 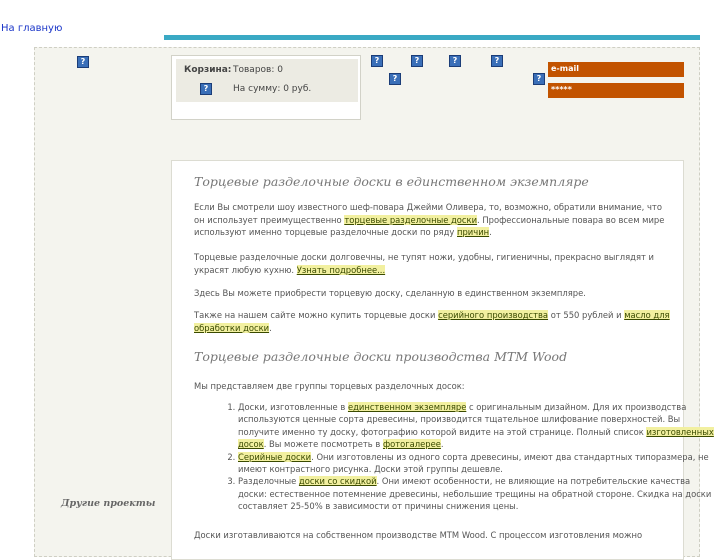 I want to click on cart-widget: Корзина: Товаров: 0 На сумму: 0 руб. ?, so click(x=266, y=87).